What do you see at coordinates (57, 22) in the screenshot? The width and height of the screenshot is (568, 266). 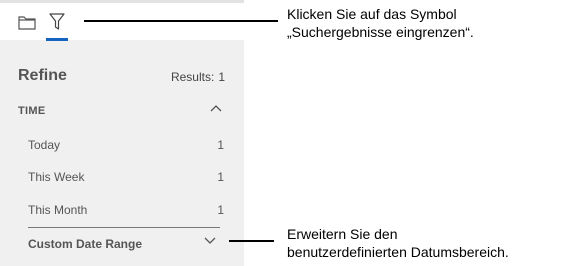 I see `filter-icon` at bounding box center [57, 22].